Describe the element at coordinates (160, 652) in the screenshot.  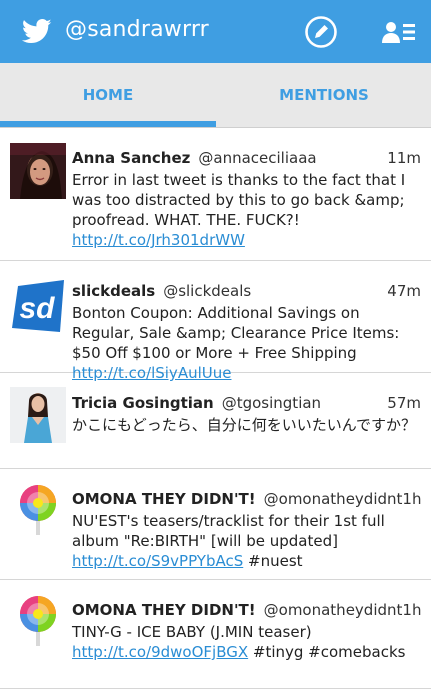
I see `tweet-link: http://t.co/9dwoOFjBGX` at that location.